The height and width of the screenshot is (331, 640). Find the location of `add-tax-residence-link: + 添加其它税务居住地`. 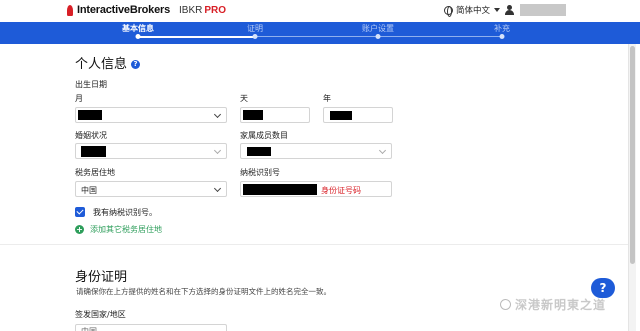

add-tax-residence-link: + 添加其它税务居住地 is located at coordinates (118, 229).